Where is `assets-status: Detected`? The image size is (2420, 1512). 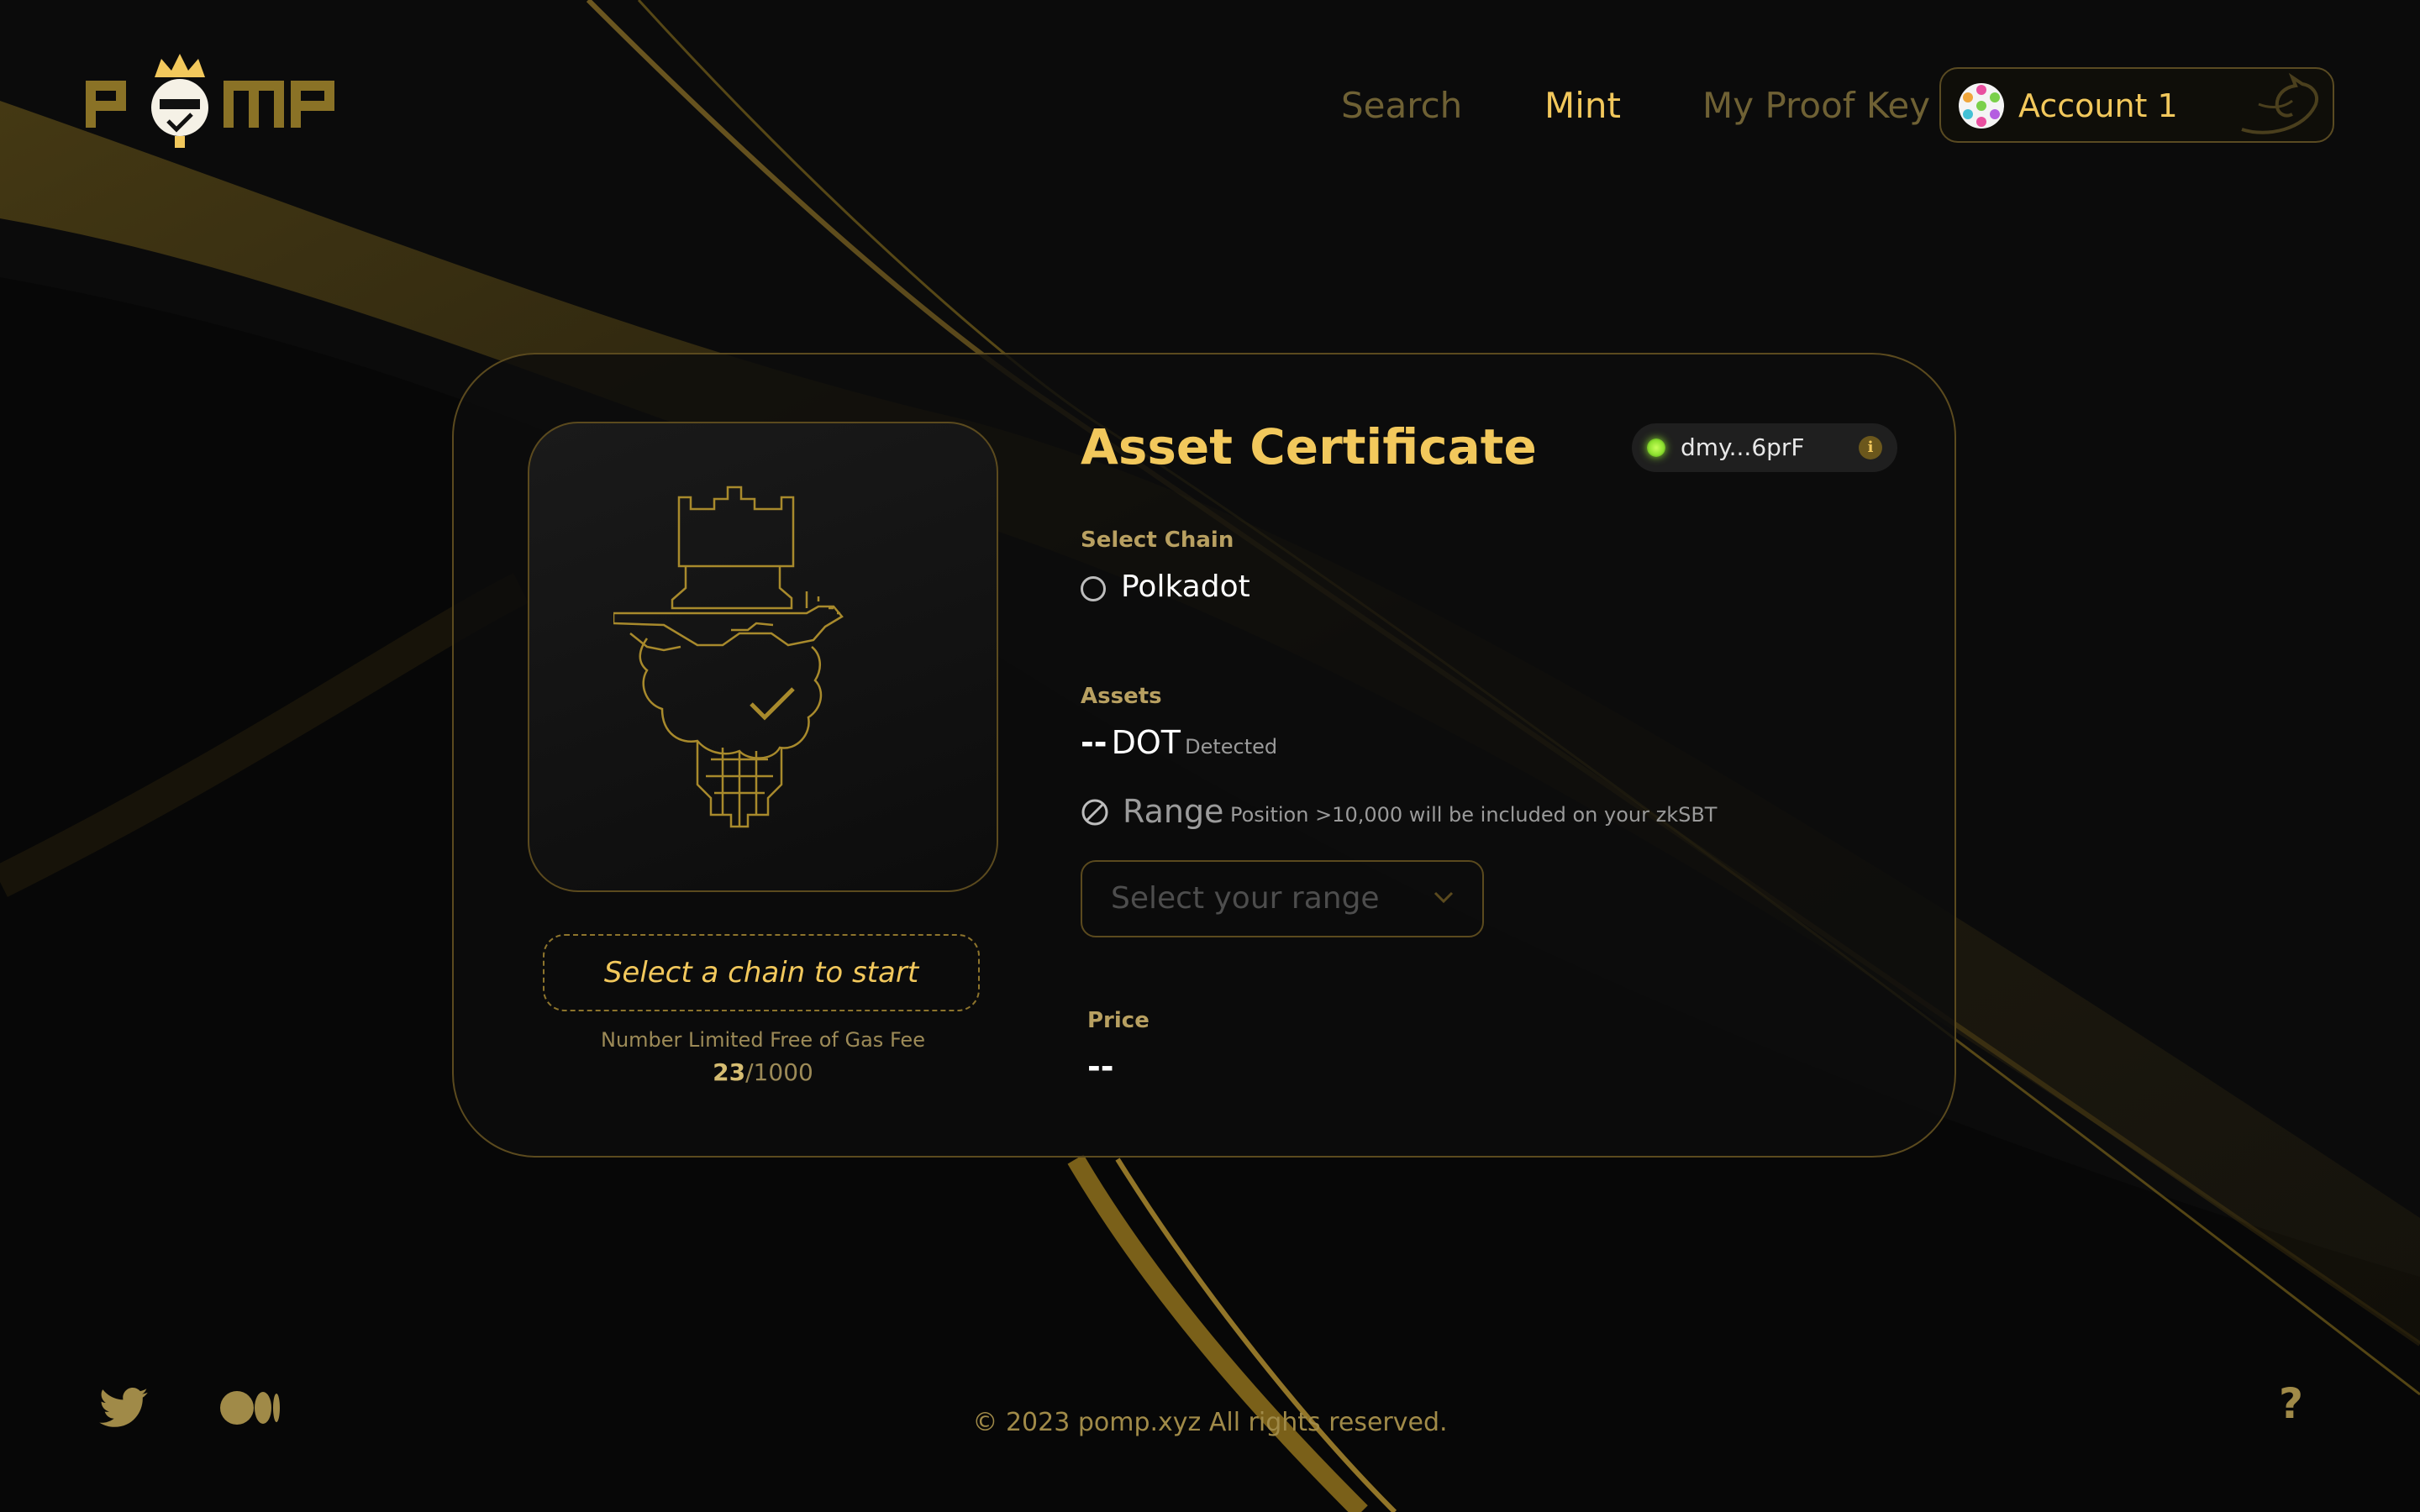
assets-status: Detected is located at coordinates (1231, 747).